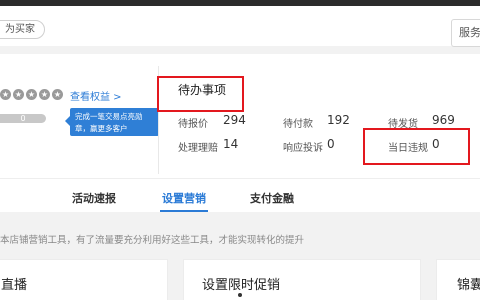  I want to click on todo-highlight-box, so click(200, 94).